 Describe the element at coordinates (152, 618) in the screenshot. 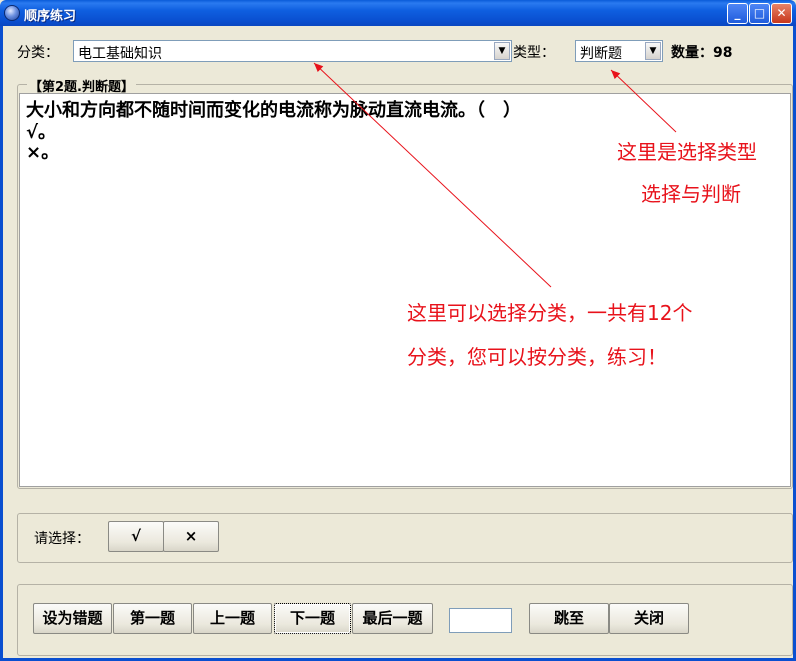

I see `first-question-button: 第一题` at that location.